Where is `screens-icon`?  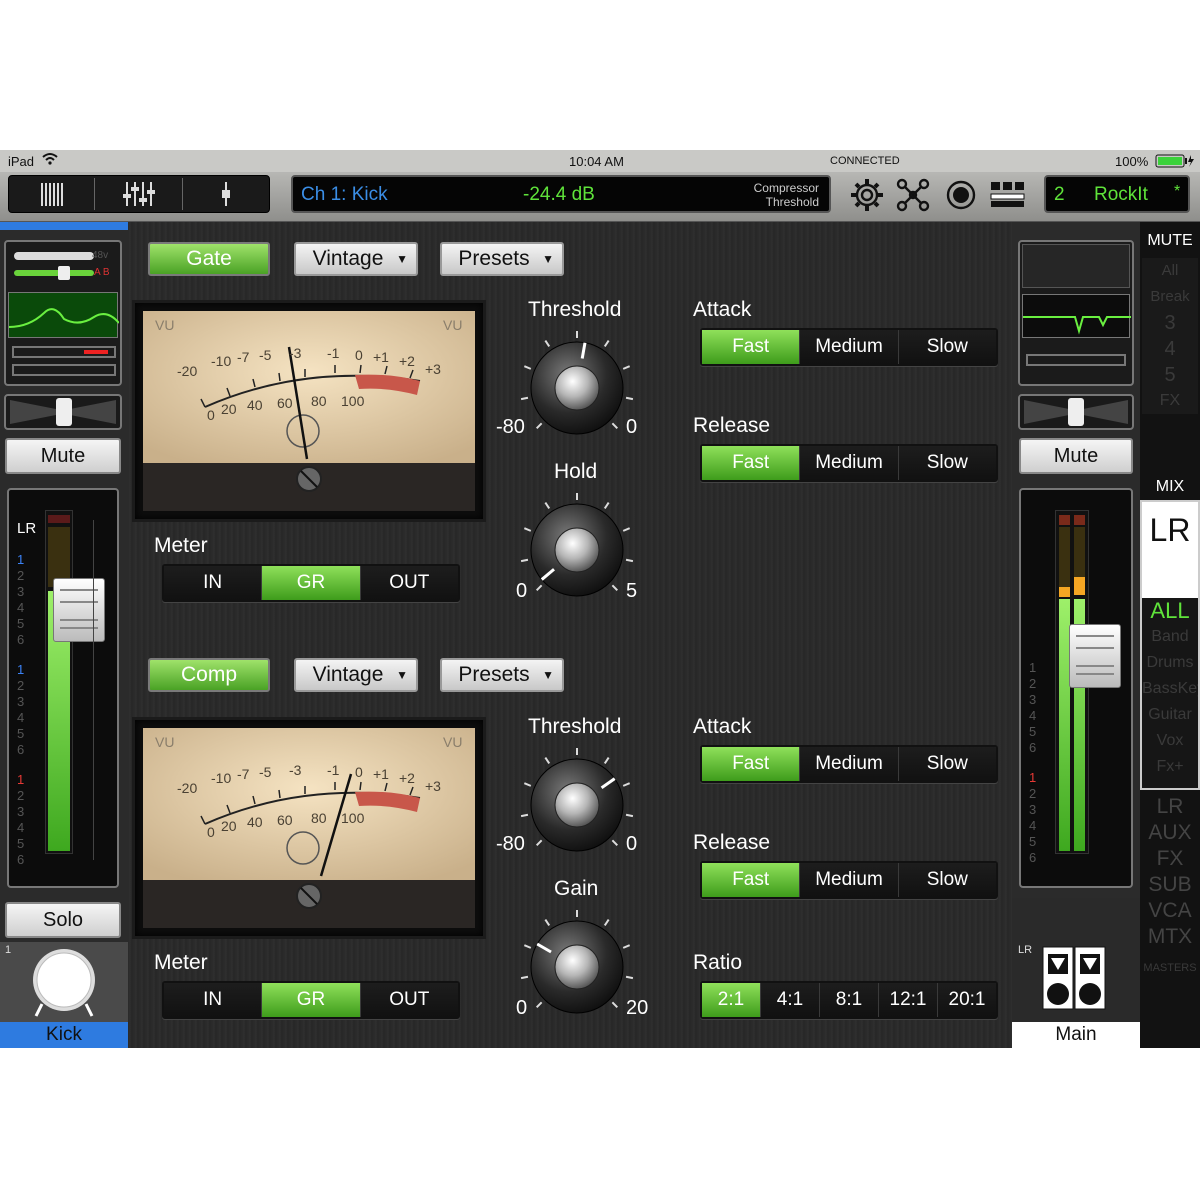
screens-icon is located at coordinates (1008, 197).